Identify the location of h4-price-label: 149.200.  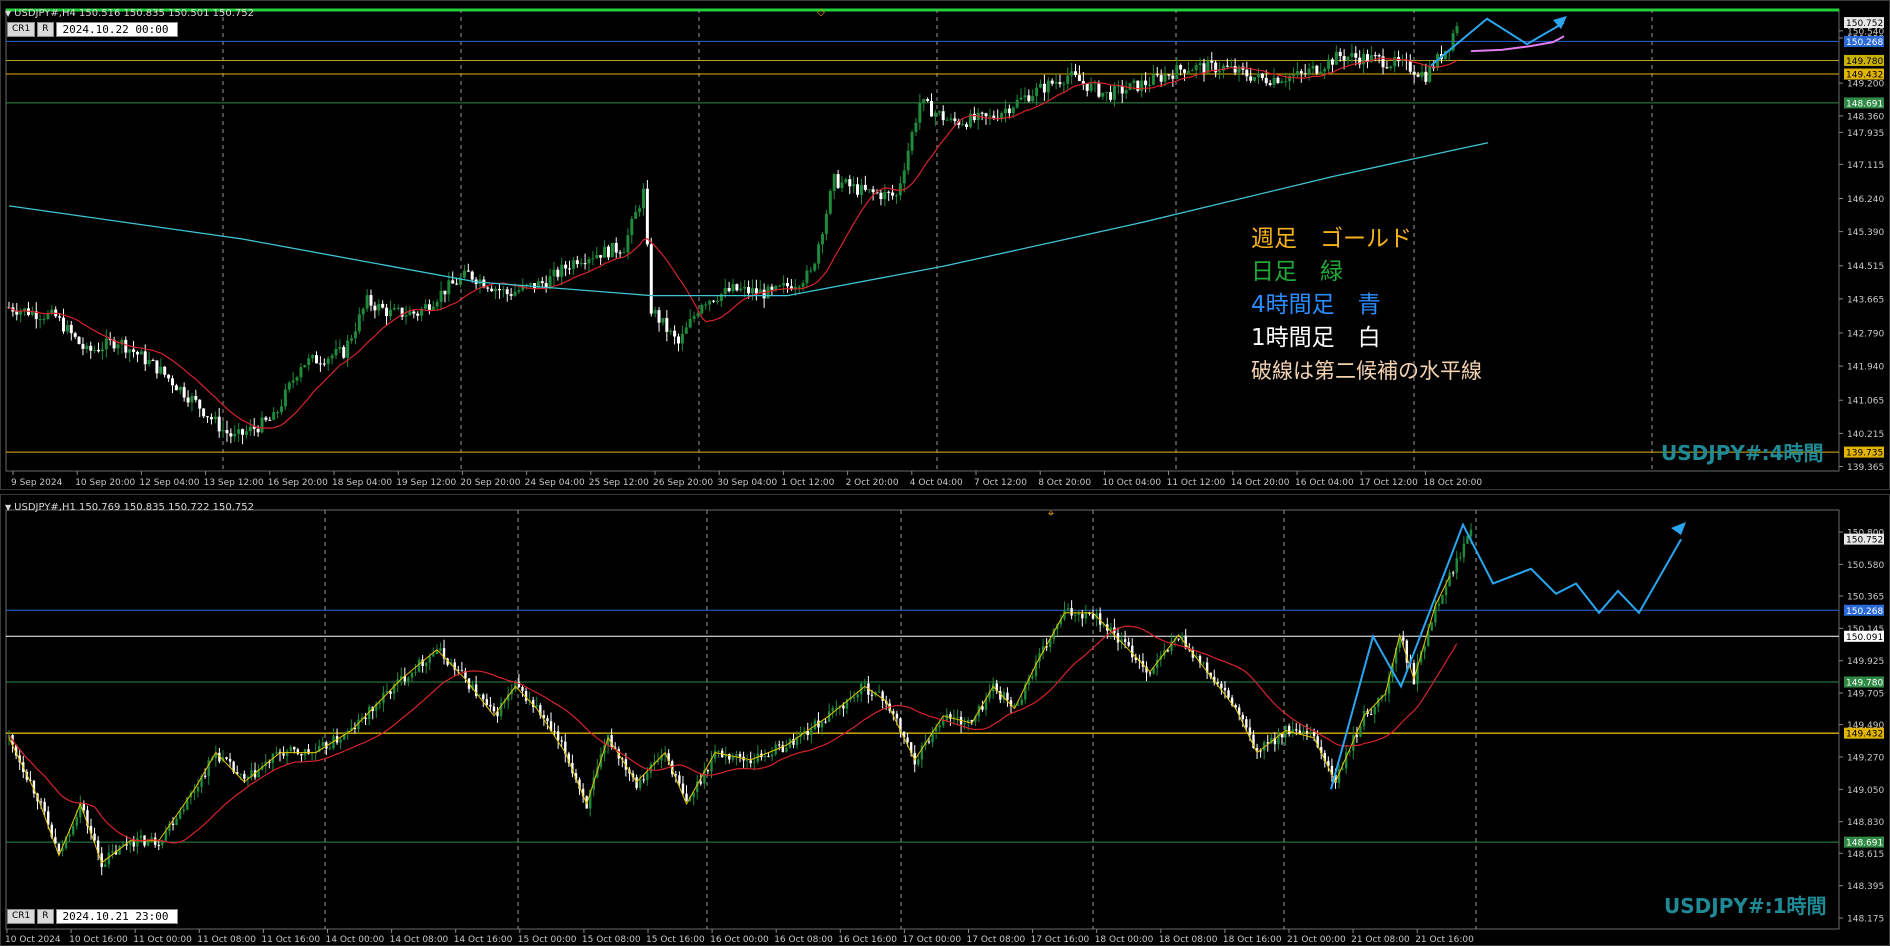
(1865, 85).